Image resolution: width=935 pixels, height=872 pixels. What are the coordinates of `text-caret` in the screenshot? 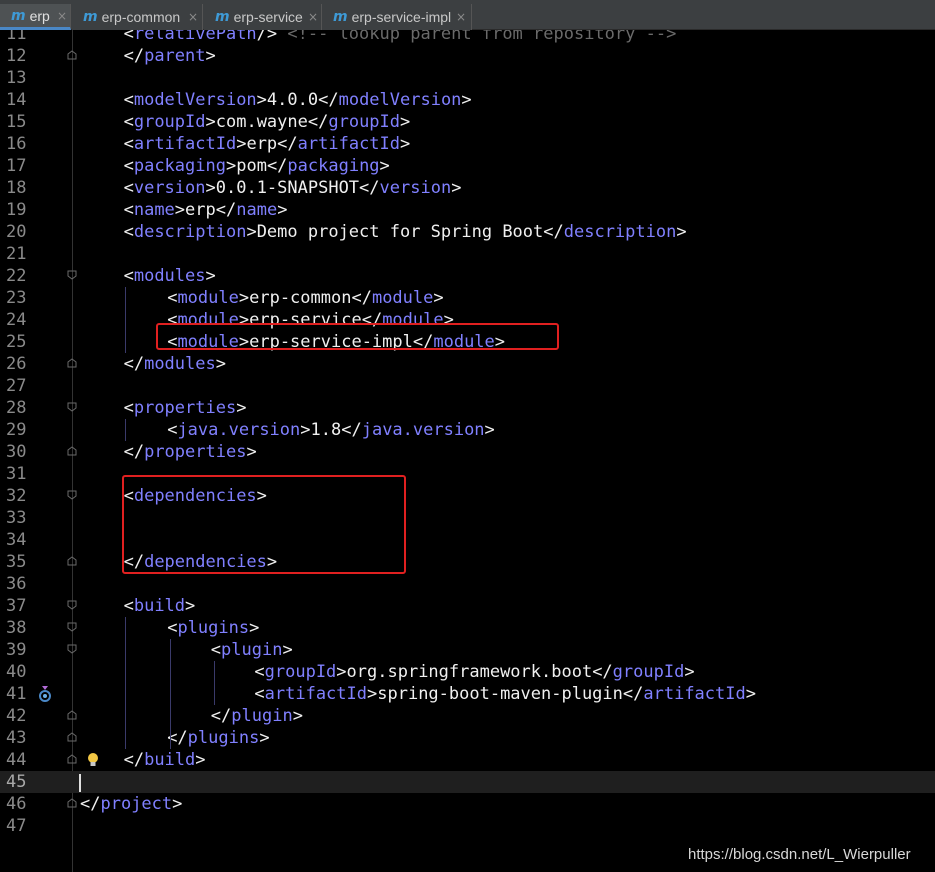 It's located at (80, 783).